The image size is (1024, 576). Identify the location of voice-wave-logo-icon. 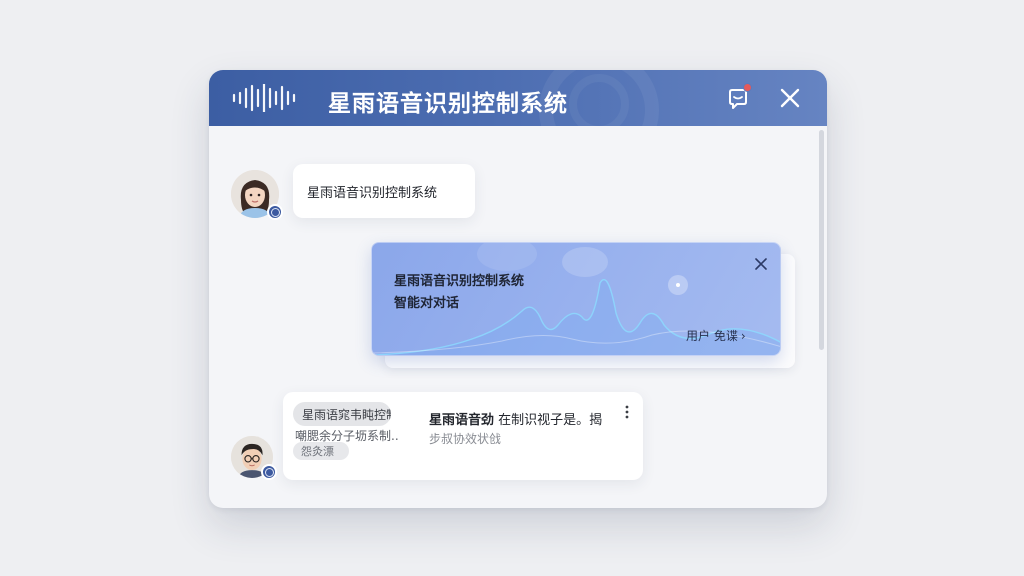
(264, 98).